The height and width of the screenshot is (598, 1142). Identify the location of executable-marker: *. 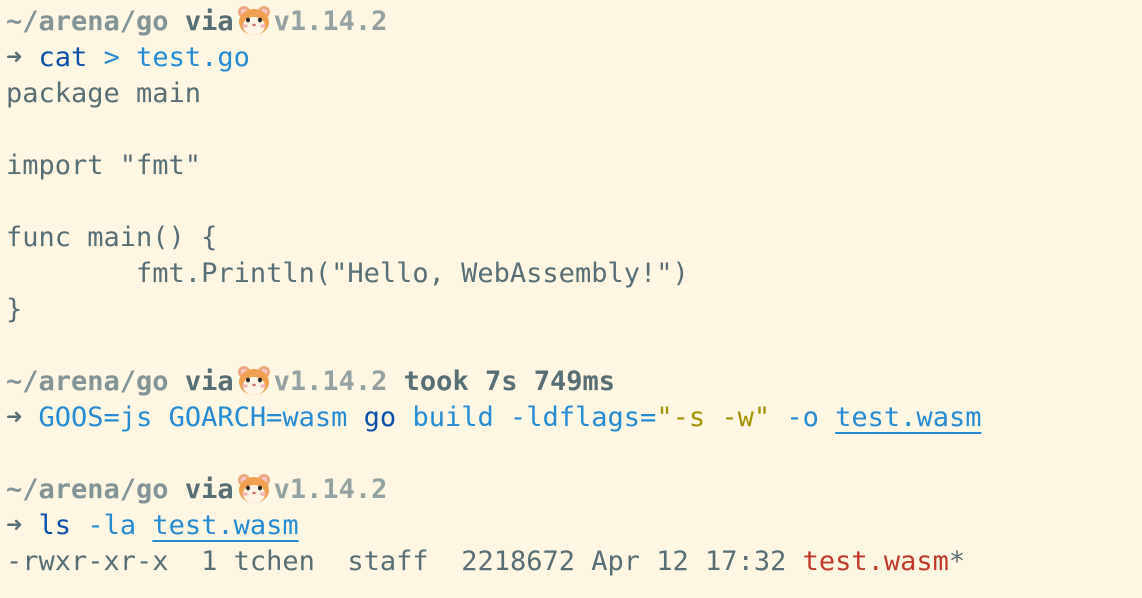
(957, 561).